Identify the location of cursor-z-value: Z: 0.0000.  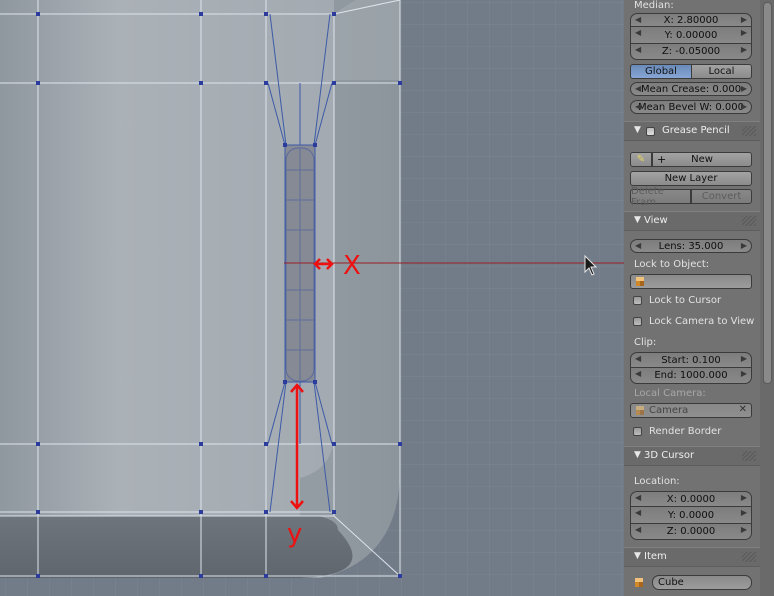
(691, 531).